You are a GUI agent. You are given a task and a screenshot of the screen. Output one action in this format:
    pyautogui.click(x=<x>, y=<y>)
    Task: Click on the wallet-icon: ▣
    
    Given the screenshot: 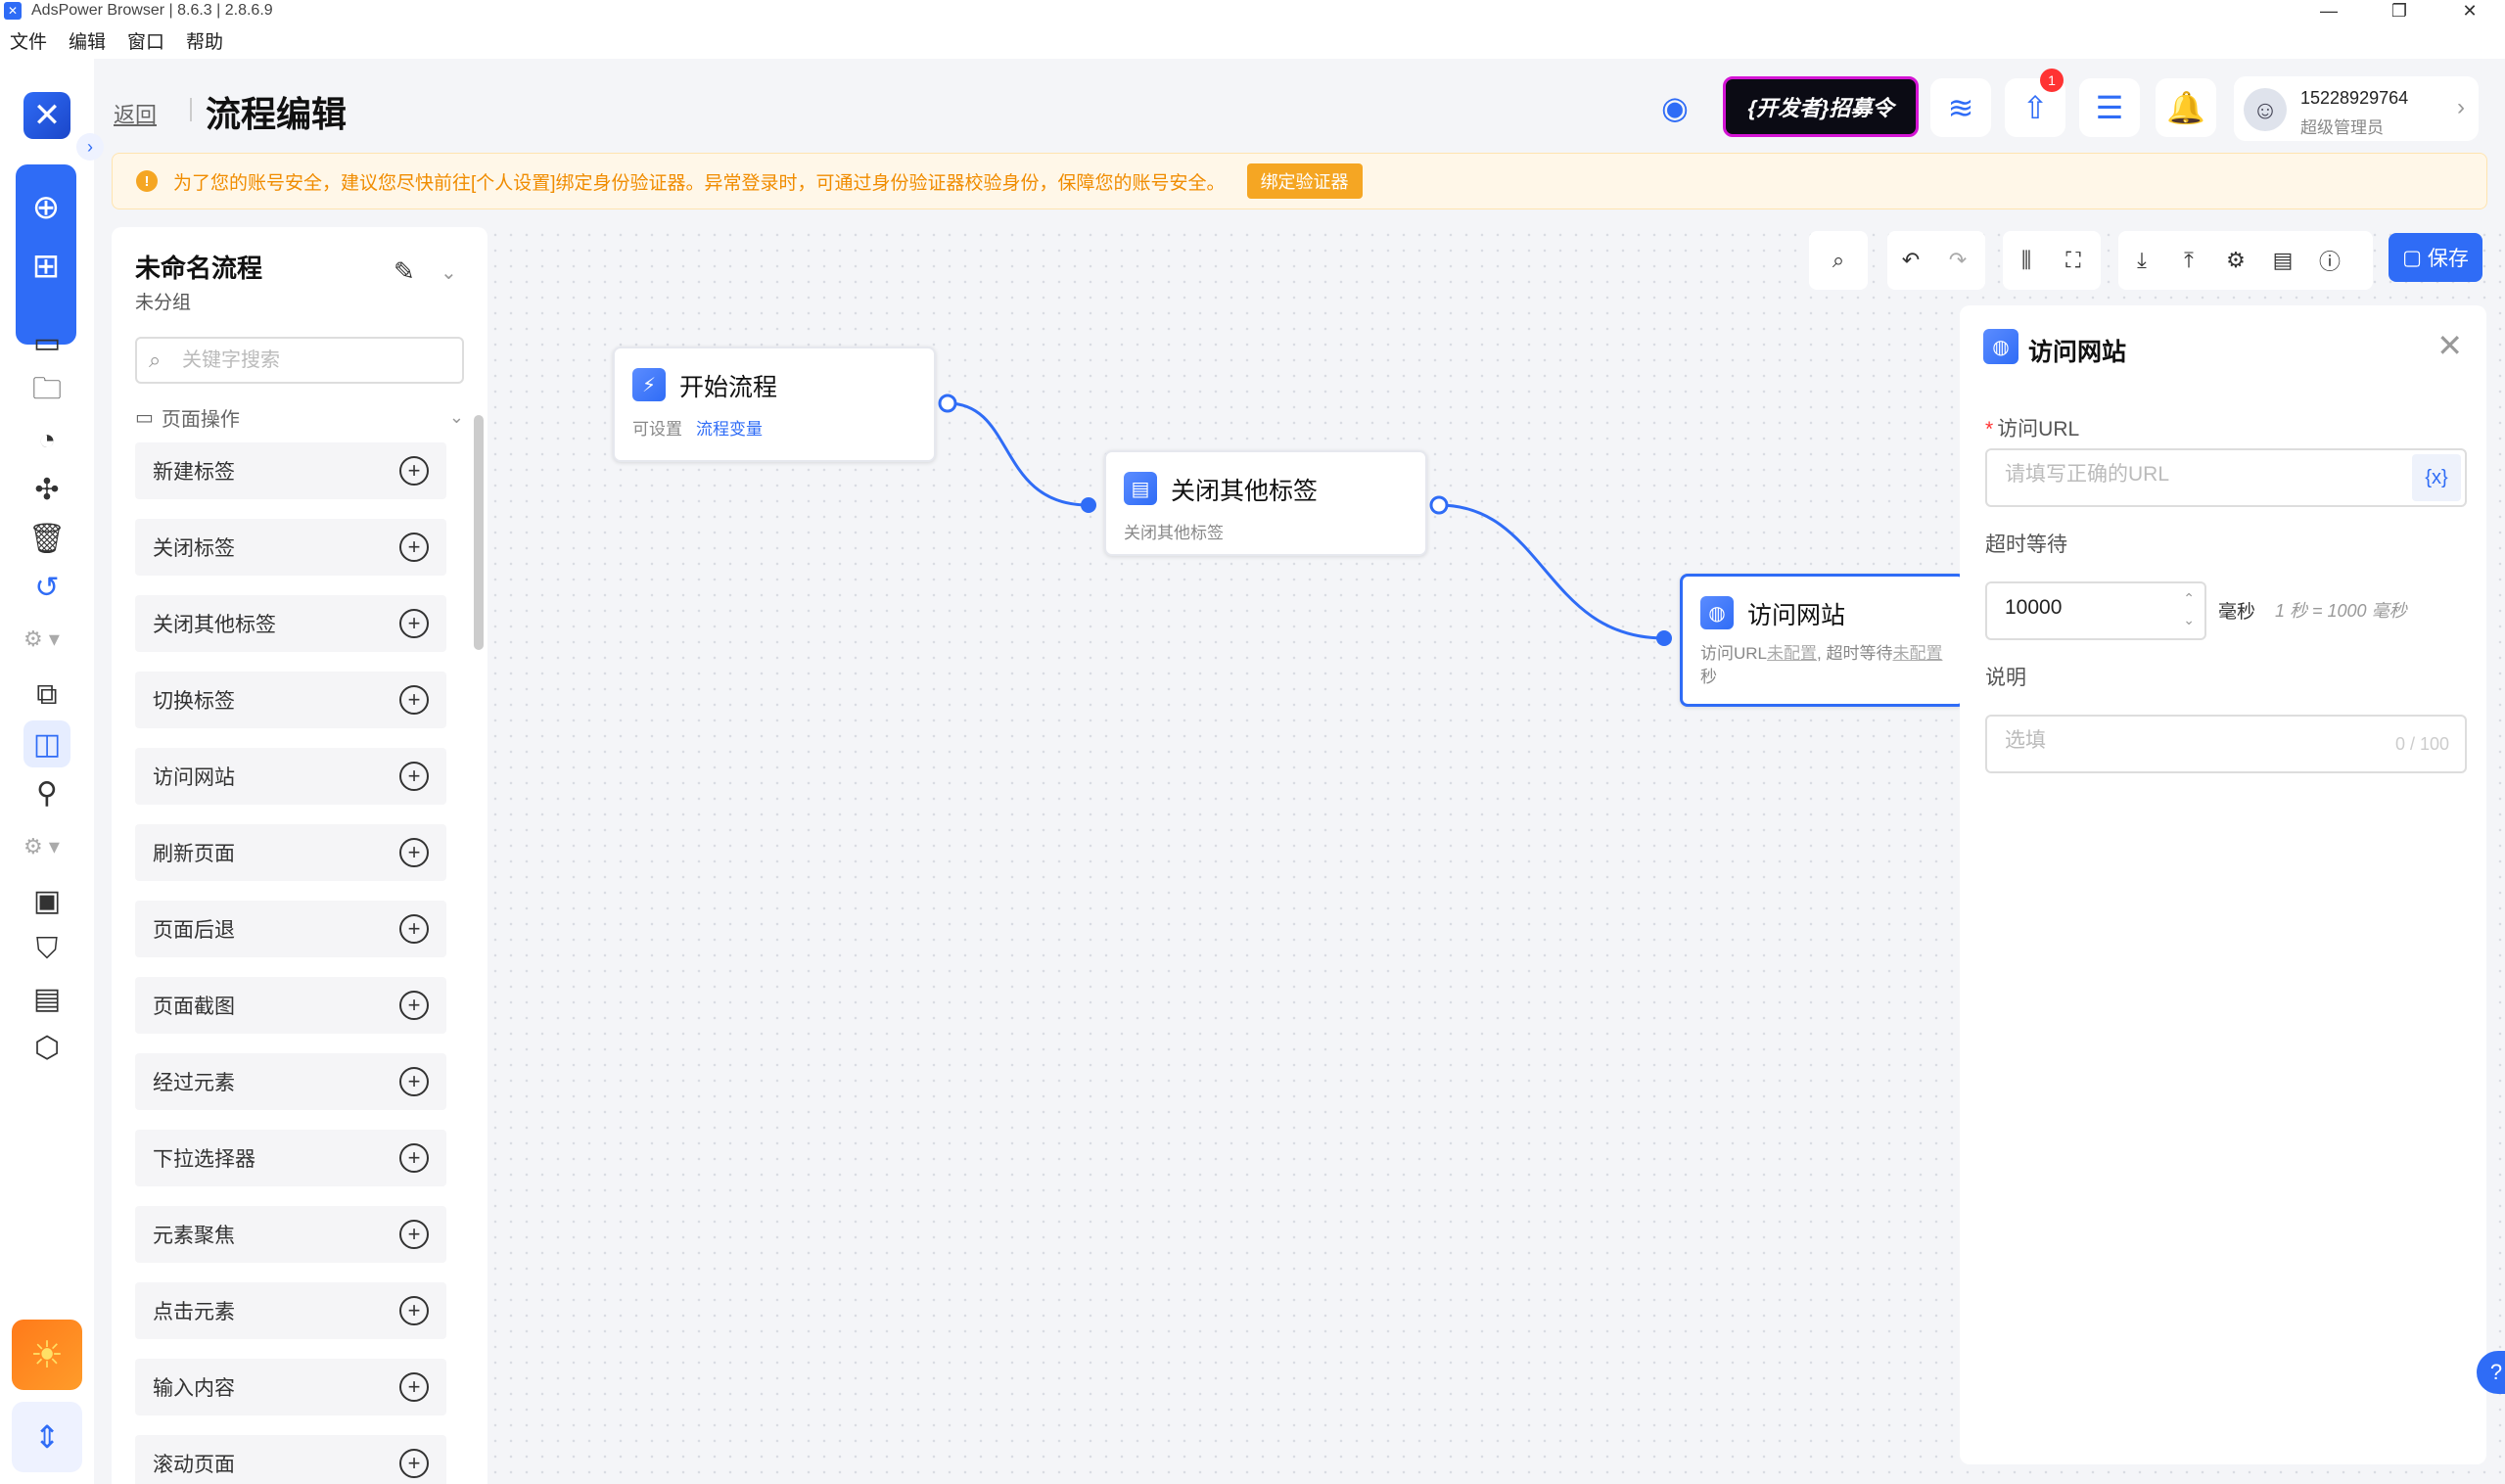 What is the action you would take?
    pyautogui.click(x=46, y=900)
    